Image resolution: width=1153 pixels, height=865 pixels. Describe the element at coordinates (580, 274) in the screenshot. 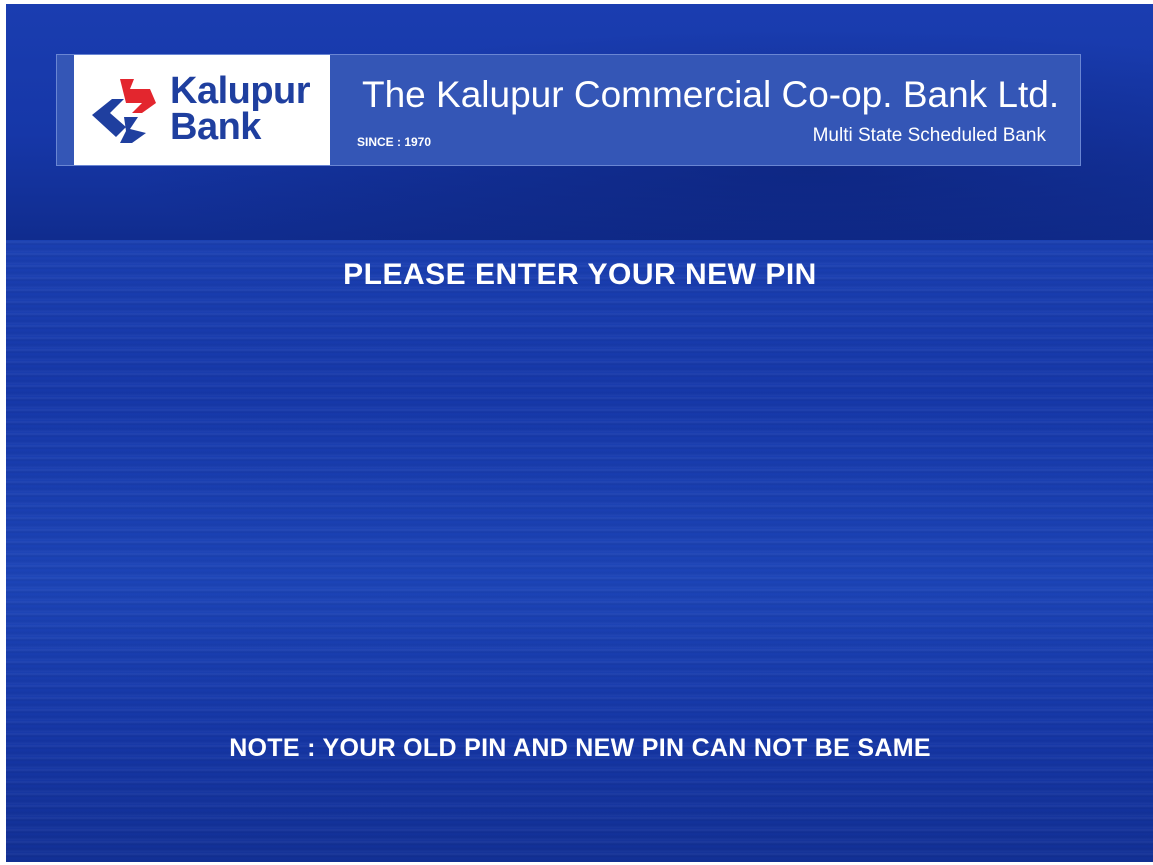

I see `enter-pin-prompt: PLEASE ENTER YOUR NEW PIN` at that location.